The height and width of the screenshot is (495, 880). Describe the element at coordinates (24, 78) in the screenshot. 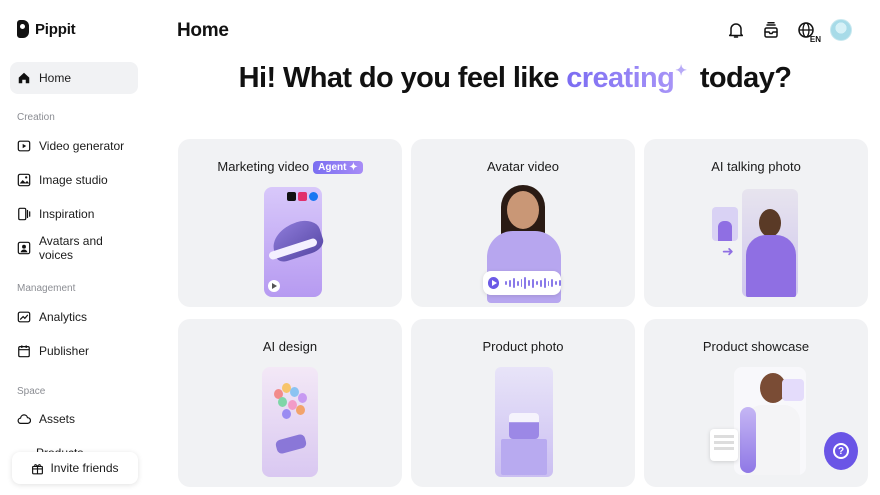

I see `home-icon` at that location.